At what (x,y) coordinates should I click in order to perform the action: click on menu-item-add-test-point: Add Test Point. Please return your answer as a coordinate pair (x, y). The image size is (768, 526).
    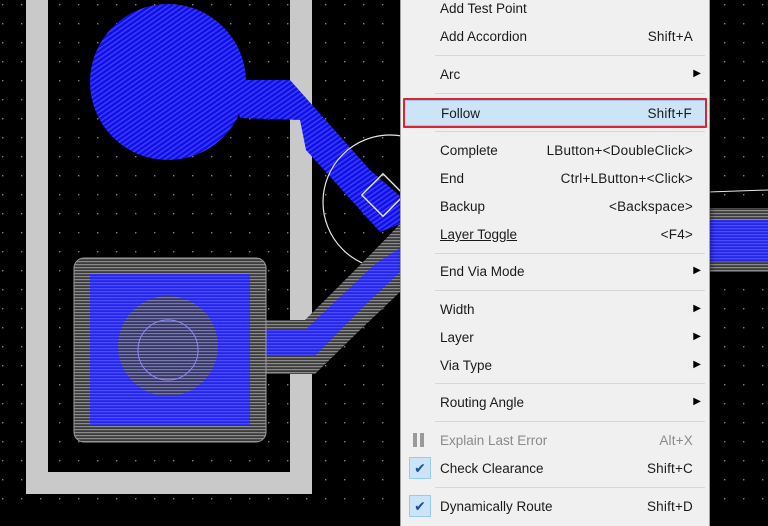
    Looking at the image, I should click on (555, 11).